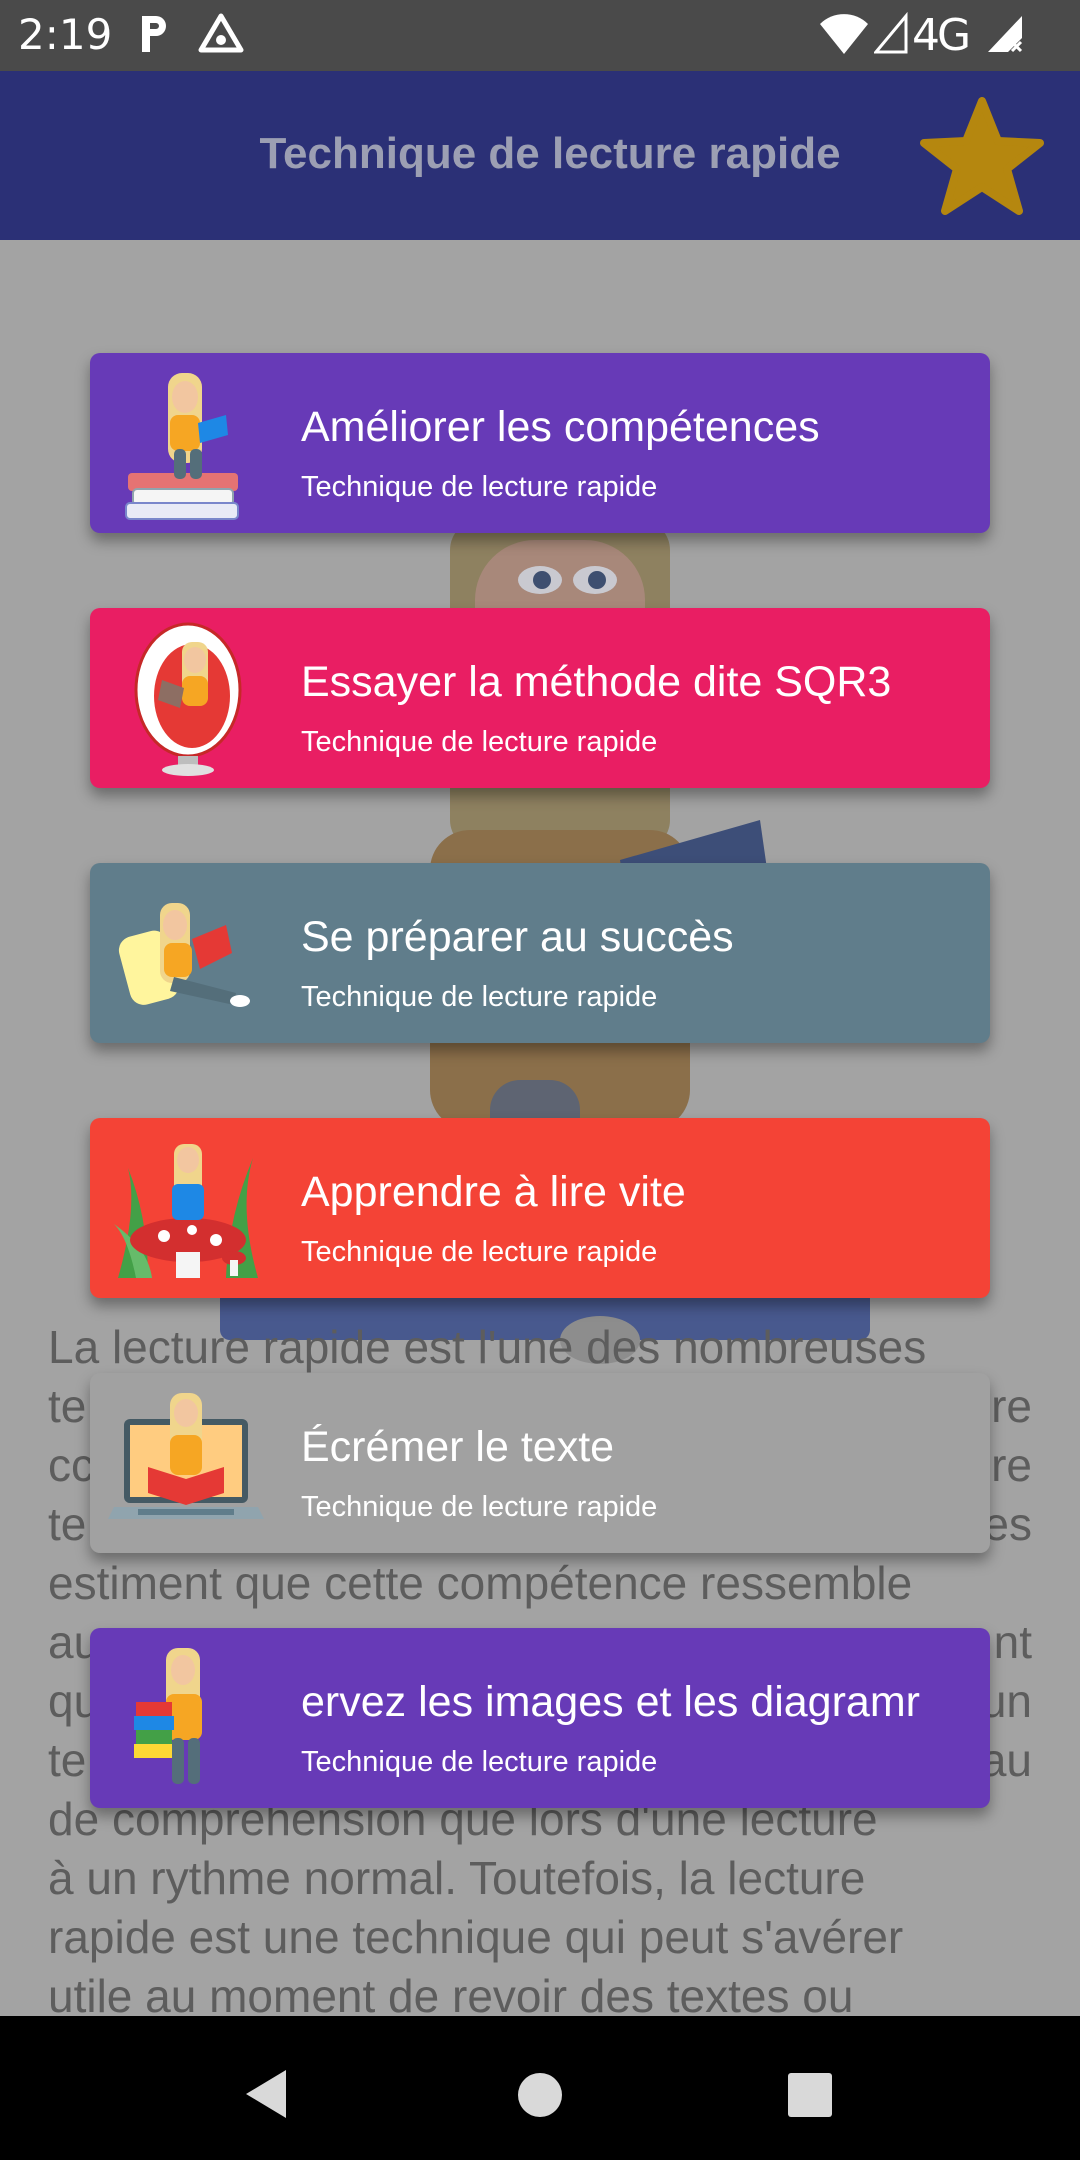  I want to click on star-icon, so click(982, 160).